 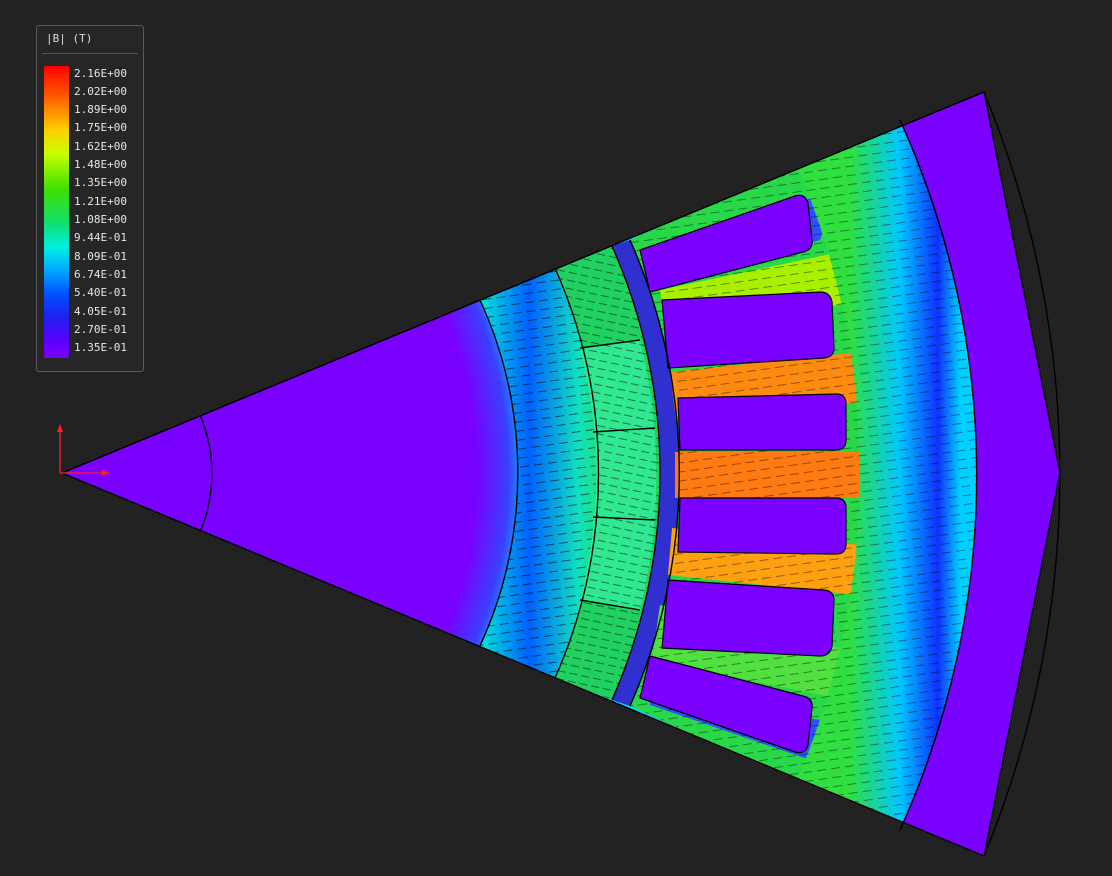 I want to click on legend-level: 1.35E+00, so click(x=100, y=182).